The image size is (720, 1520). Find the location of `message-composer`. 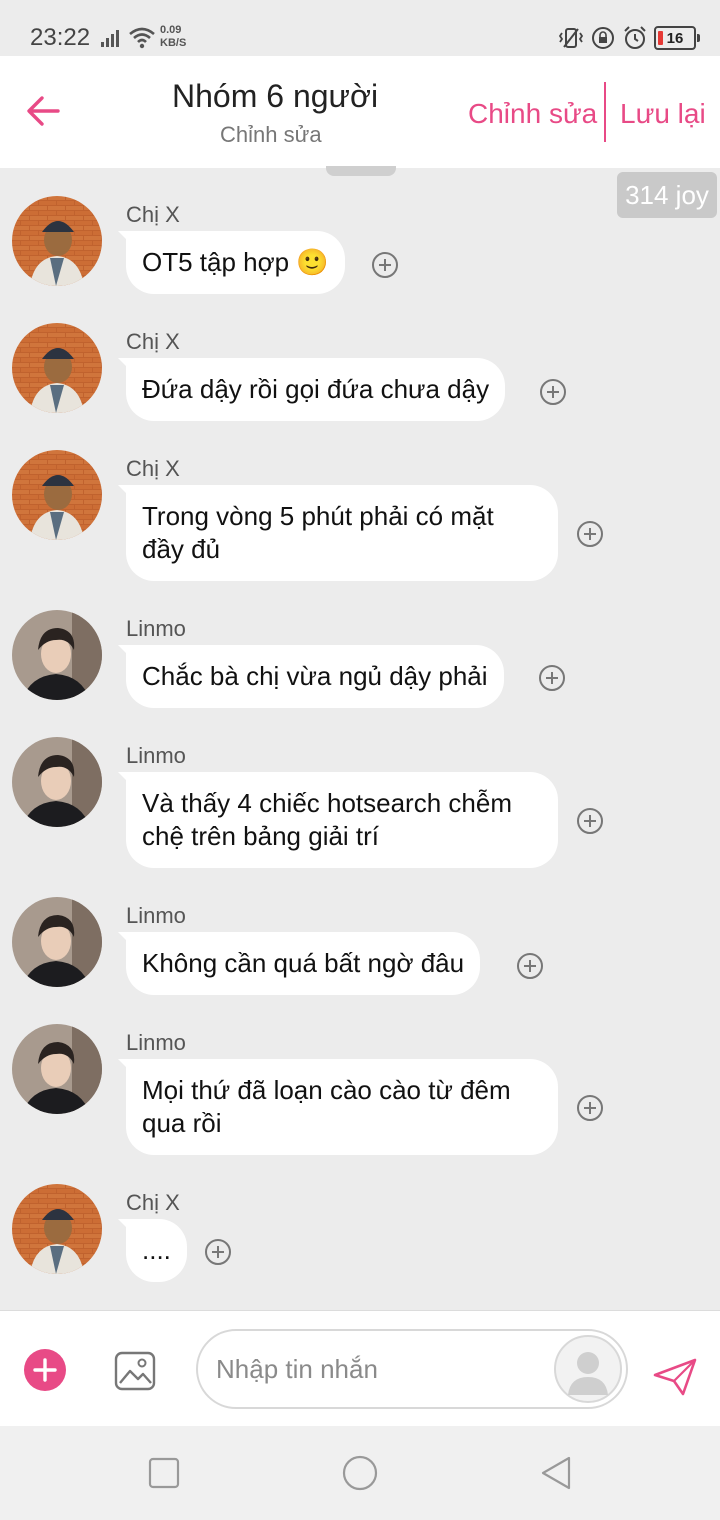

message-composer is located at coordinates (360, 1368).